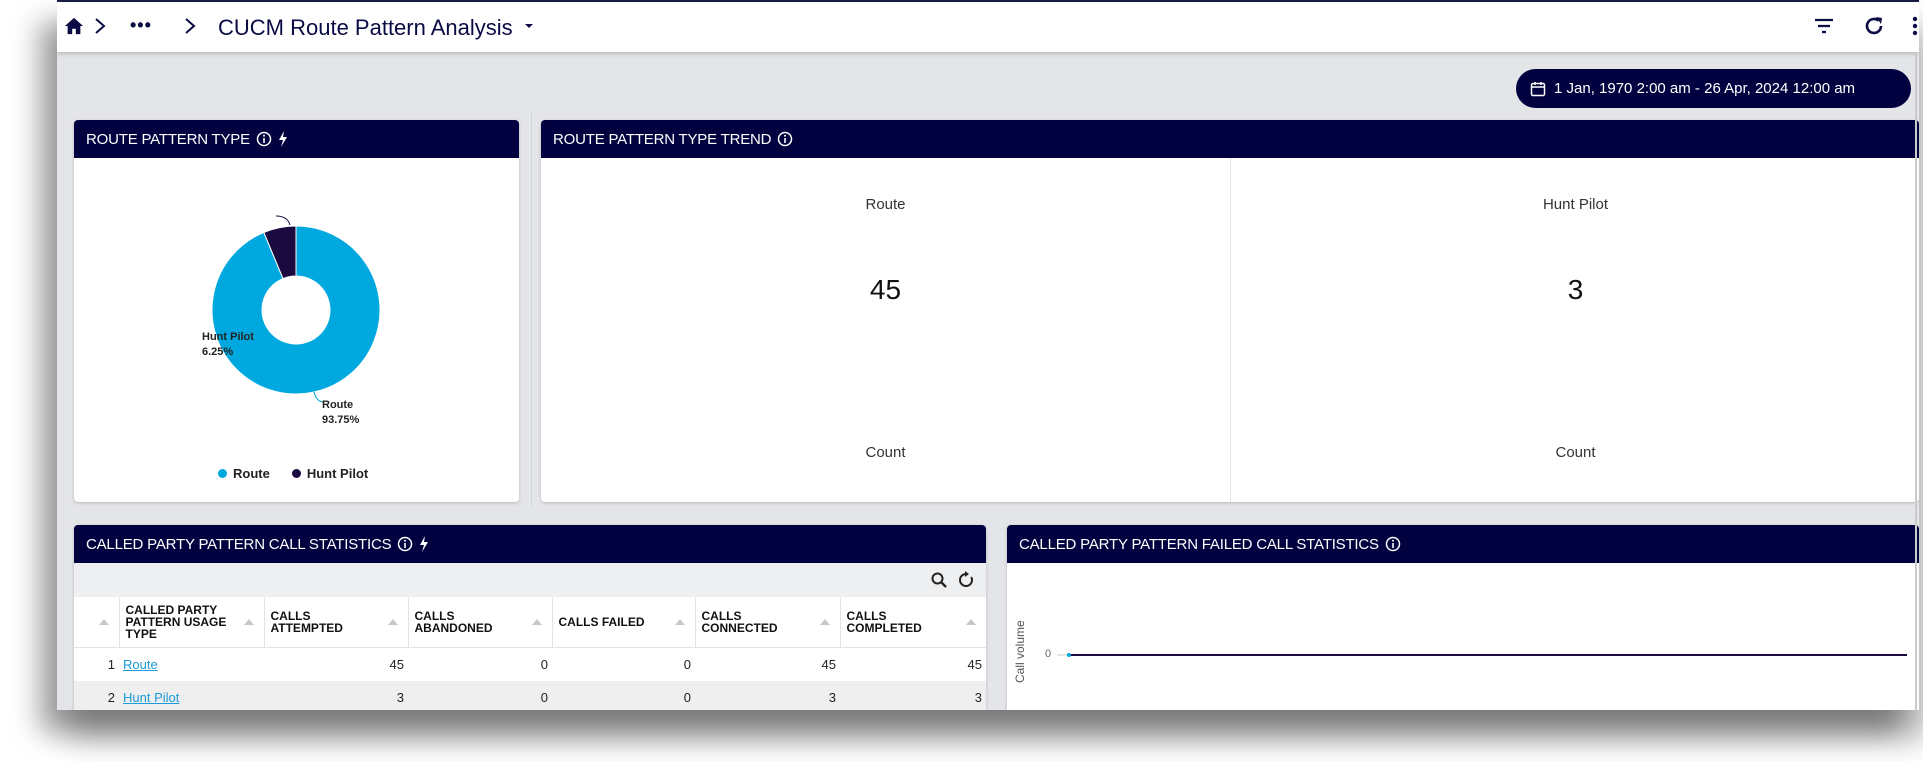 The width and height of the screenshot is (1923, 761). Describe the element at coordinates (239, 544) in the screenshot. I see `panel-title: CALLED PARTY PATTERN CALL STATISTICS` at that location.